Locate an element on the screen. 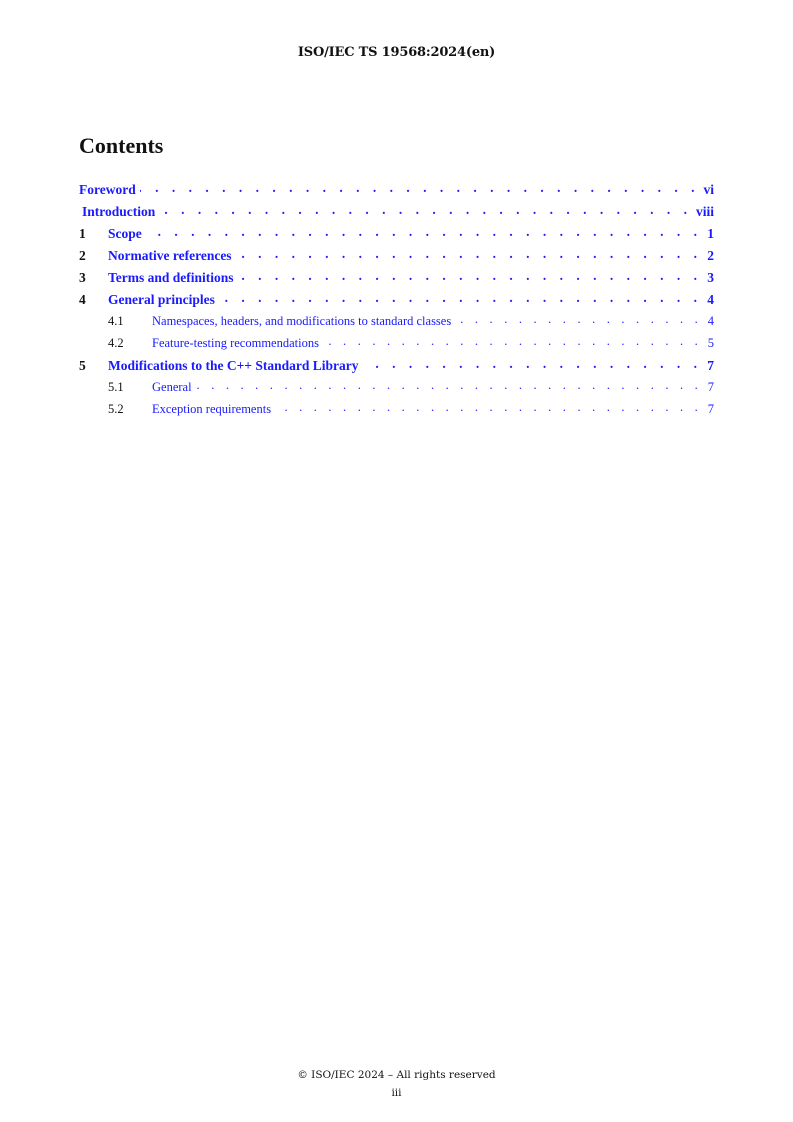 This screenshot has width=793, height=1122. toc-link: Terms and definitions is located at coordinates (171, 277).